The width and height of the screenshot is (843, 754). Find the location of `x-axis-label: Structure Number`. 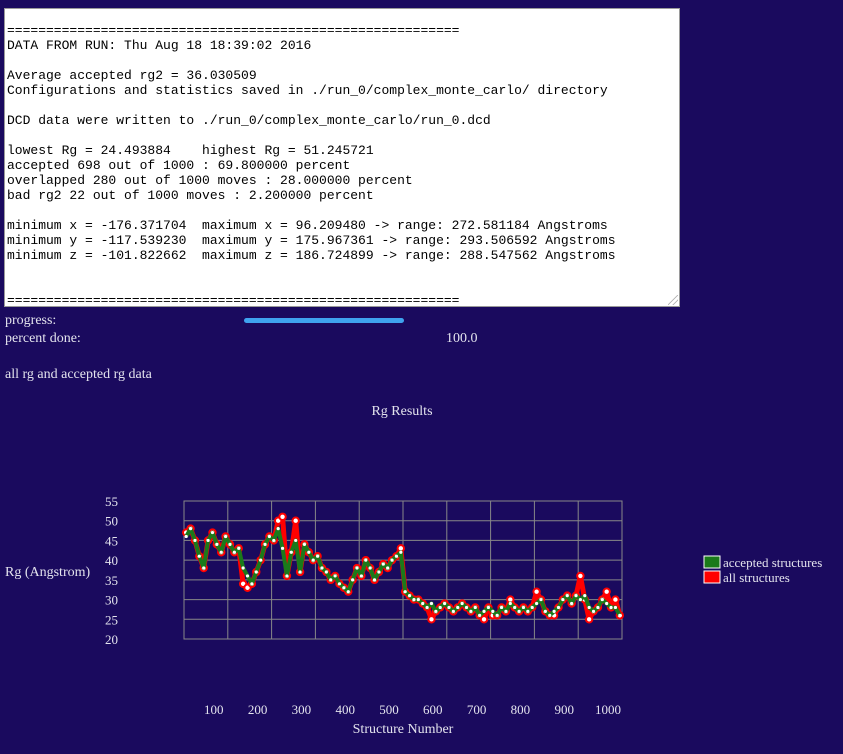

x-axis-label: Structure Number is located at coordinates (403, 729).